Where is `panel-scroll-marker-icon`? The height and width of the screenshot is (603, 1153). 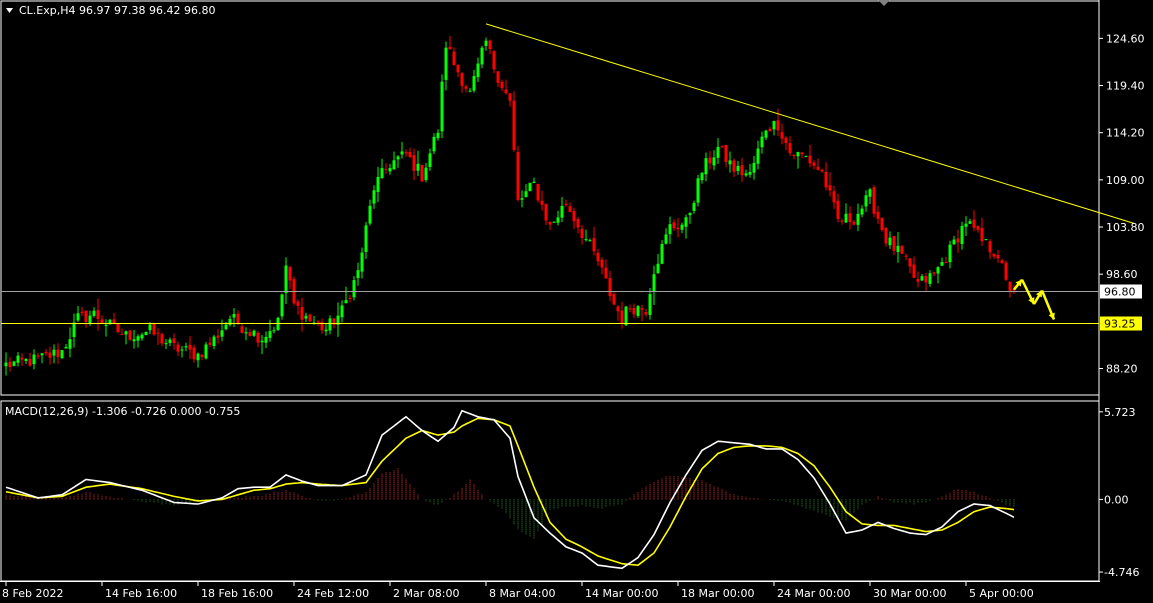
panel-scroll-marker-icon is located at coordinates (884, 3).